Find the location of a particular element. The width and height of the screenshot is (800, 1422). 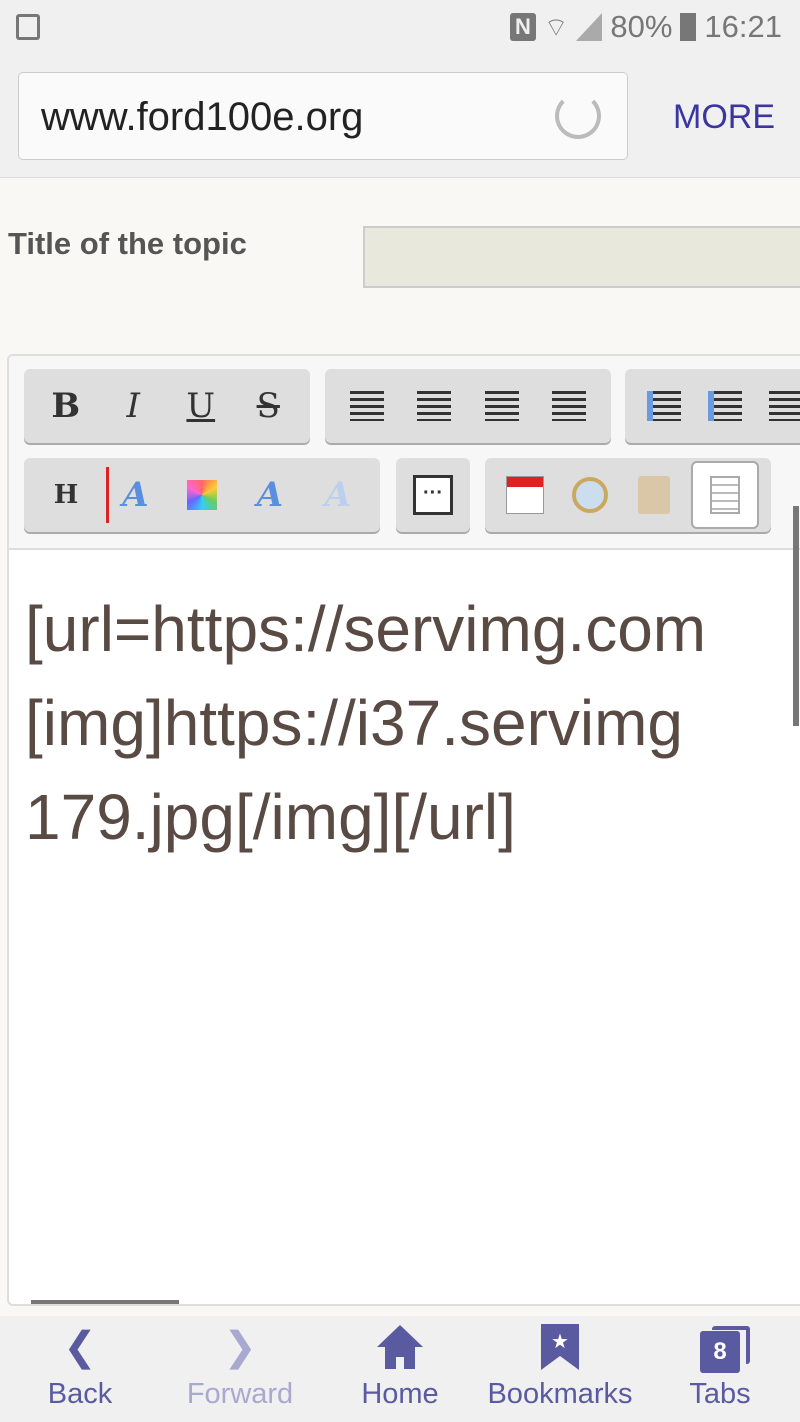

back-label: Back is located at coordinates (80, 1394).